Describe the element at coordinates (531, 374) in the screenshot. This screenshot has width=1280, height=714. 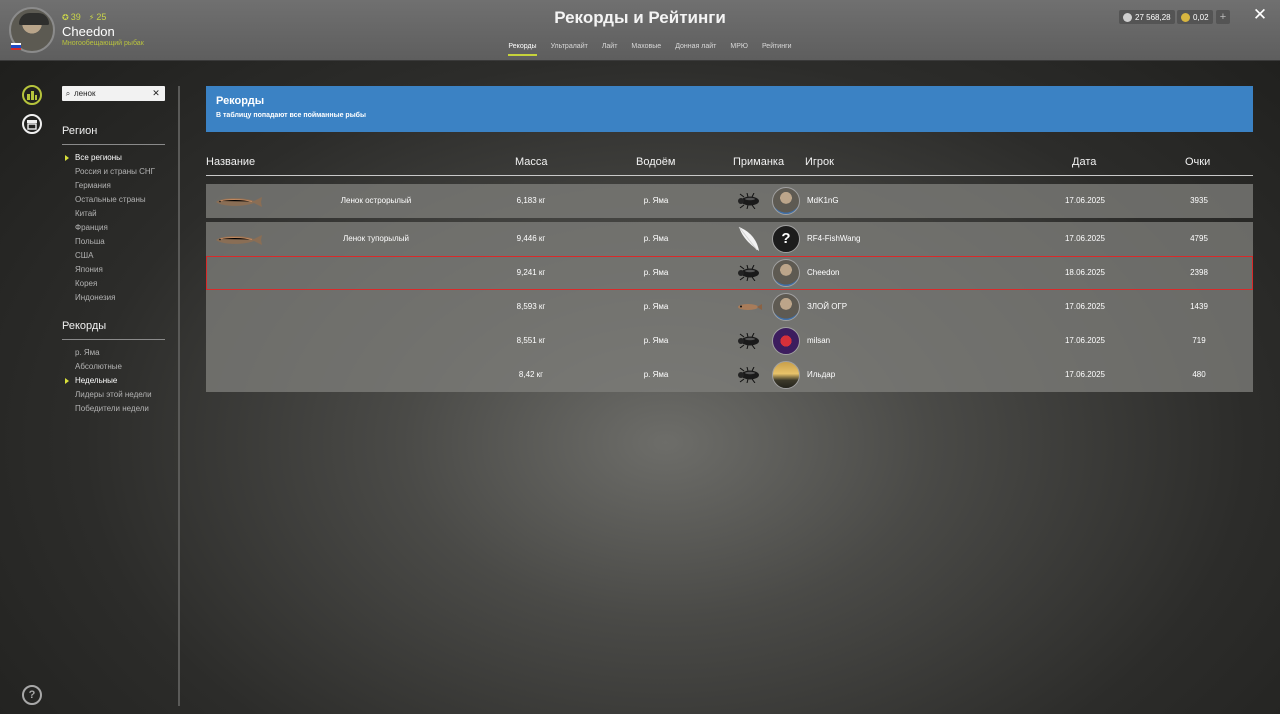
I see `fish-mass: 8,42 кг` at that location.